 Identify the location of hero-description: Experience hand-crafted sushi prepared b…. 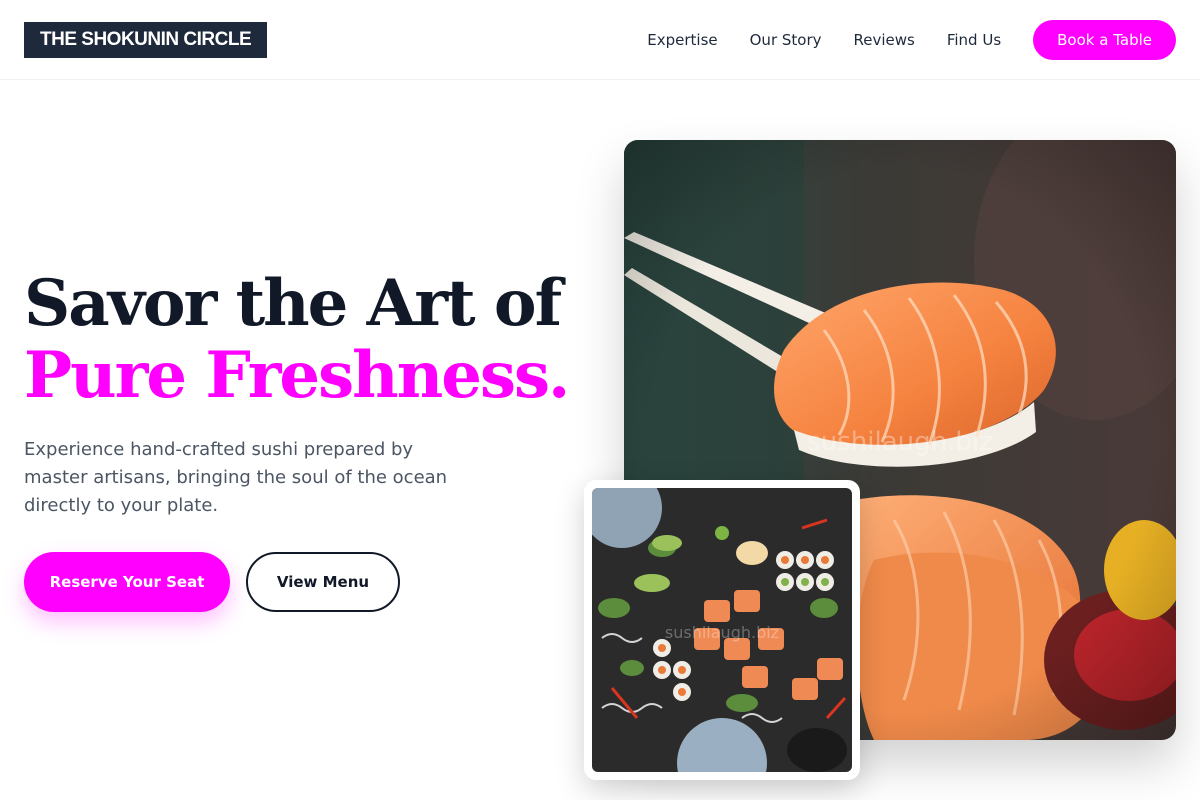
(236, 477).